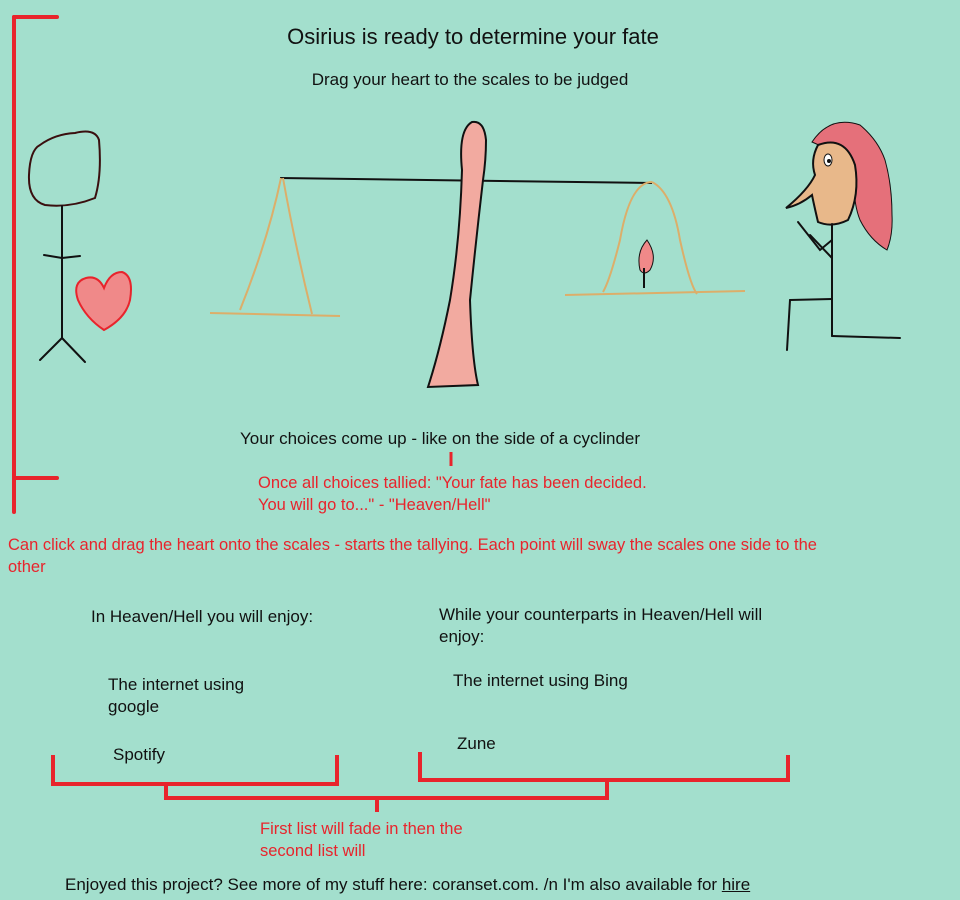  I want to click on hire-link: hire, so click(736, 884).